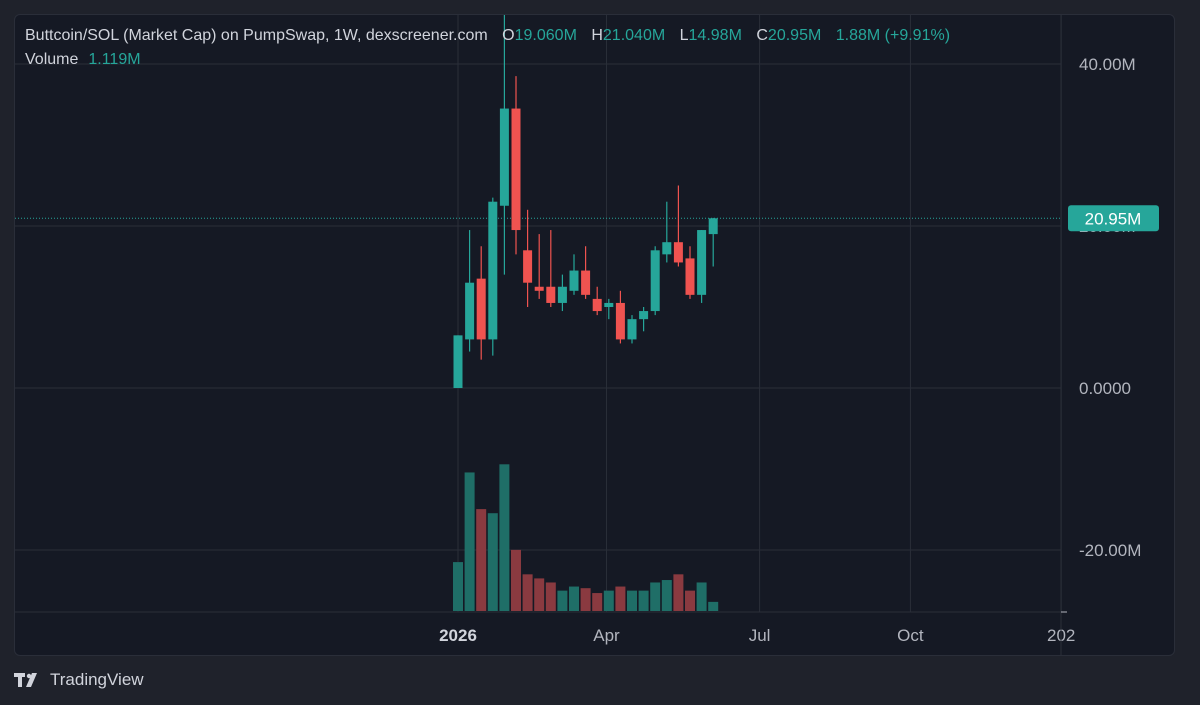  What do you see at coordinates (634, 35) in the screenshot?
I see `high-value: 21.040M` at bounding box center [634, 35].